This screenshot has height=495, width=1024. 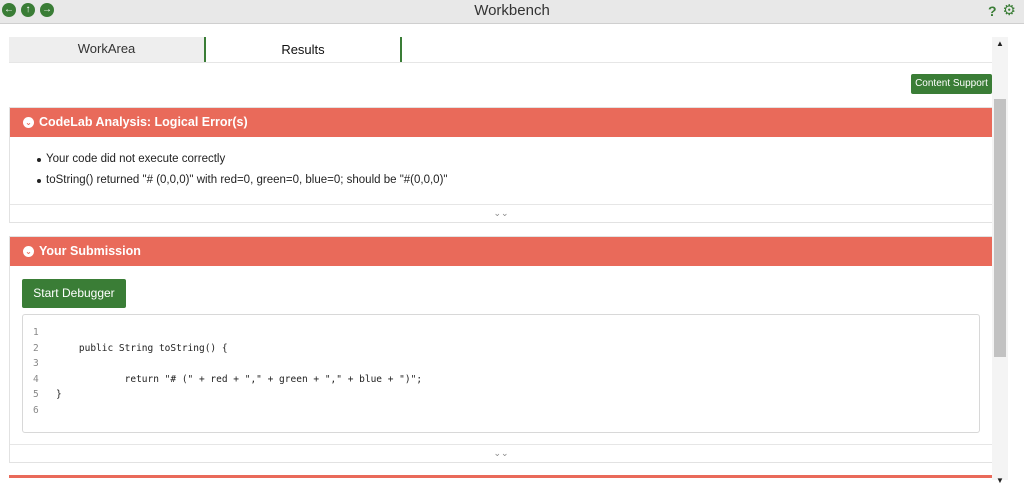 I want to click on expand-analysis-button: ⌄⌄, so click(x=501, y=213).